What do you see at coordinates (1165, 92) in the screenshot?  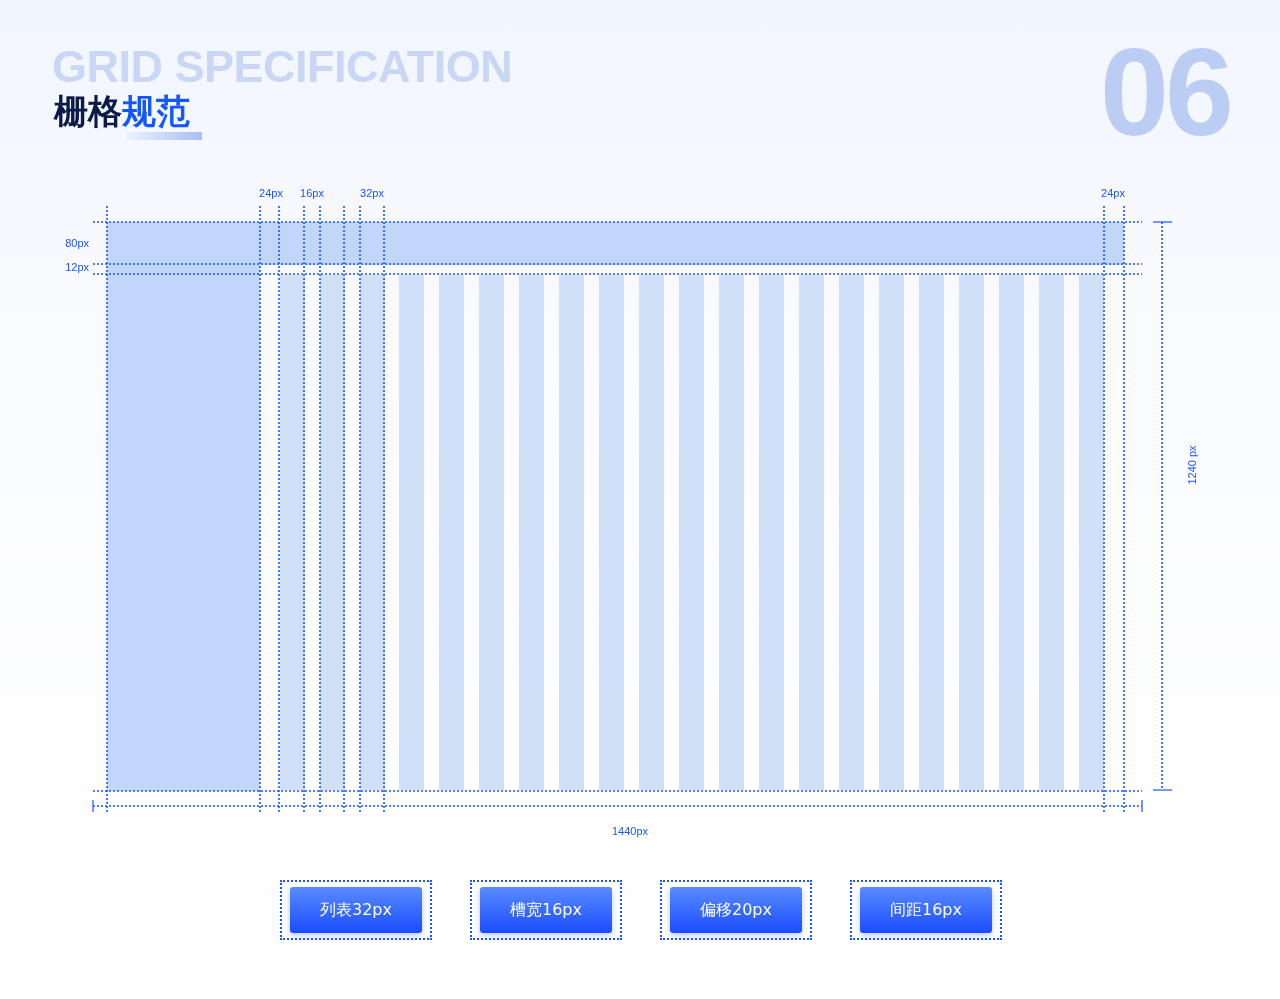 I see `page-number: 06` at bounding box center [1165, 92].